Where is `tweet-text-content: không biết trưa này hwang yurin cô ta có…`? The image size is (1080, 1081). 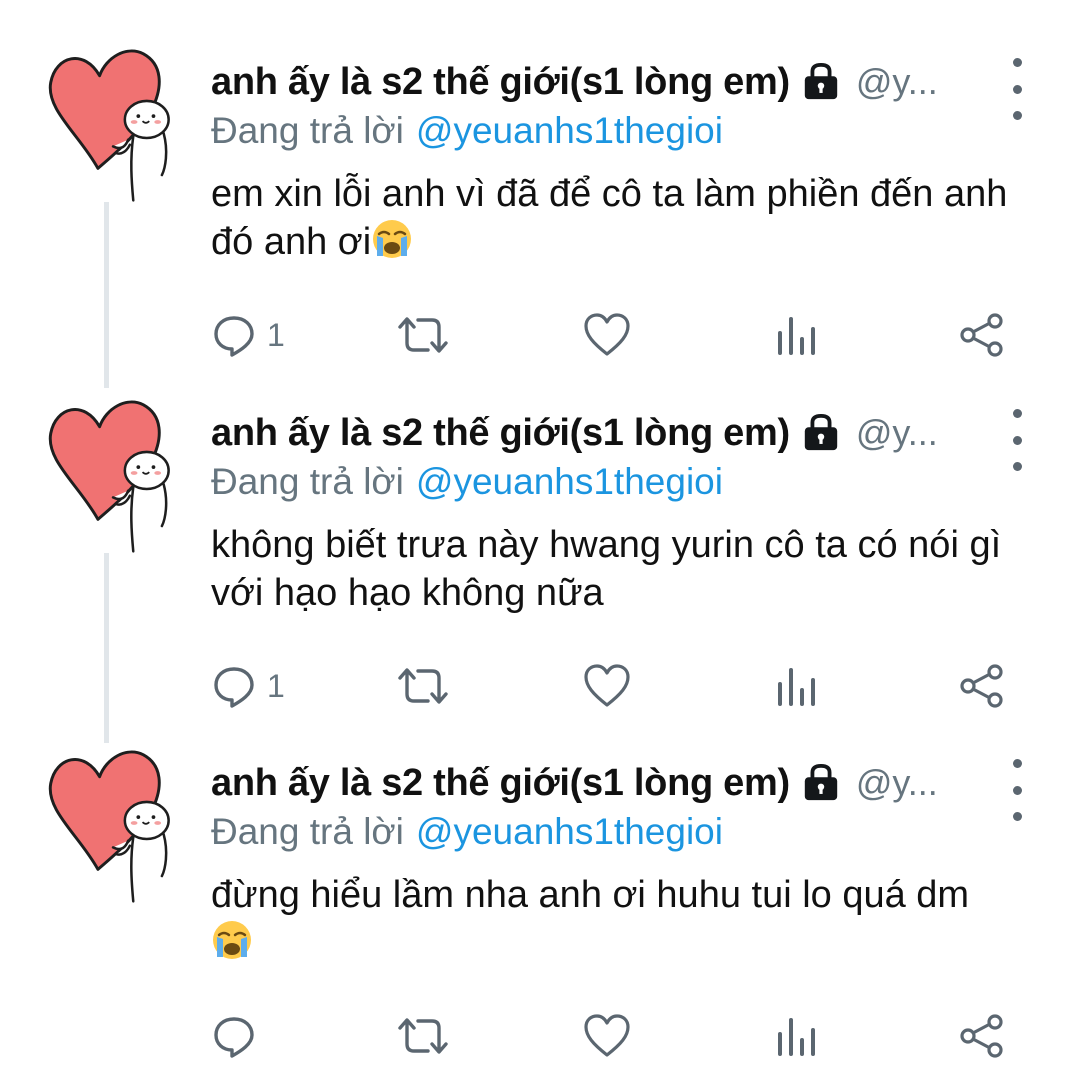 tweet-text-content: không biết trưa này hwang yurin cô ta có… is located at coordinates (606, 569).